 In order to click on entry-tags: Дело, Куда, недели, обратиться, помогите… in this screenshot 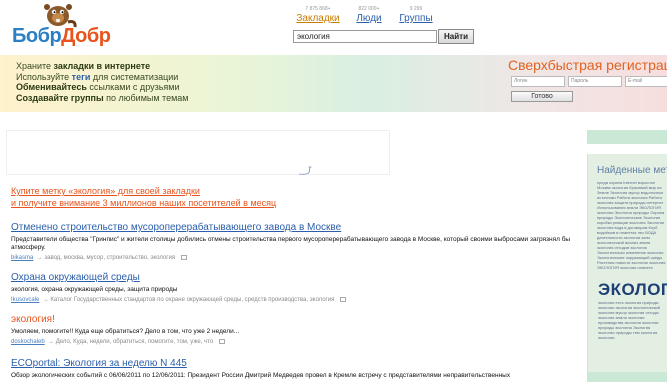, I will do `click(134, 342)`.